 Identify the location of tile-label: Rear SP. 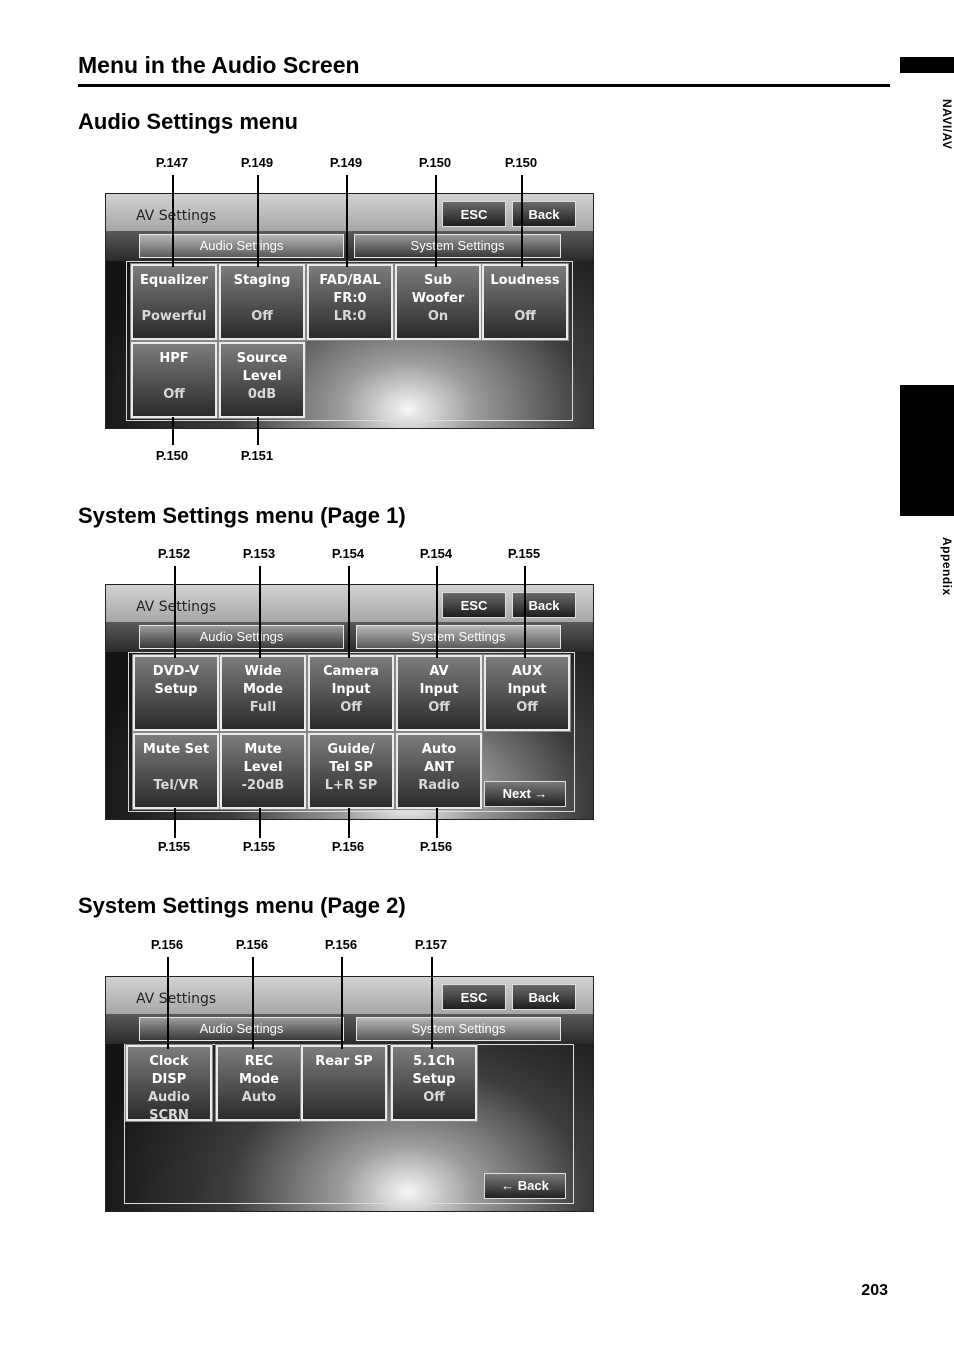
(344, 1061).